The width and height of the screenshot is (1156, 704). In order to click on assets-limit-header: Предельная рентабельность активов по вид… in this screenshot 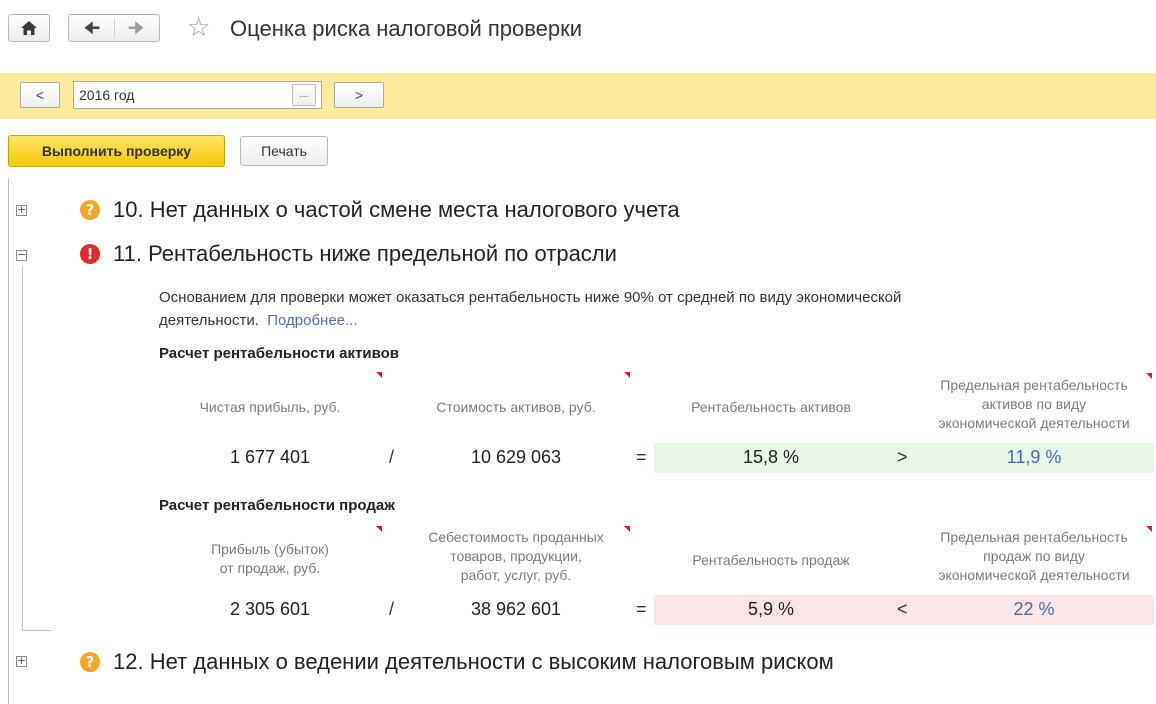, I will do `click(1034, 404)`.